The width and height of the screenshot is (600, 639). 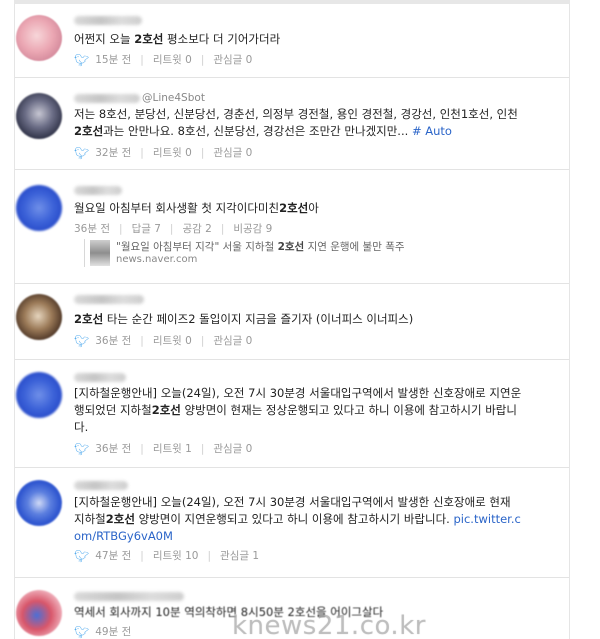 I want to click on post-text: 월요일 아침부터 회사생활 첫 지각이다미친2호선아, so click(x=196, y=208).